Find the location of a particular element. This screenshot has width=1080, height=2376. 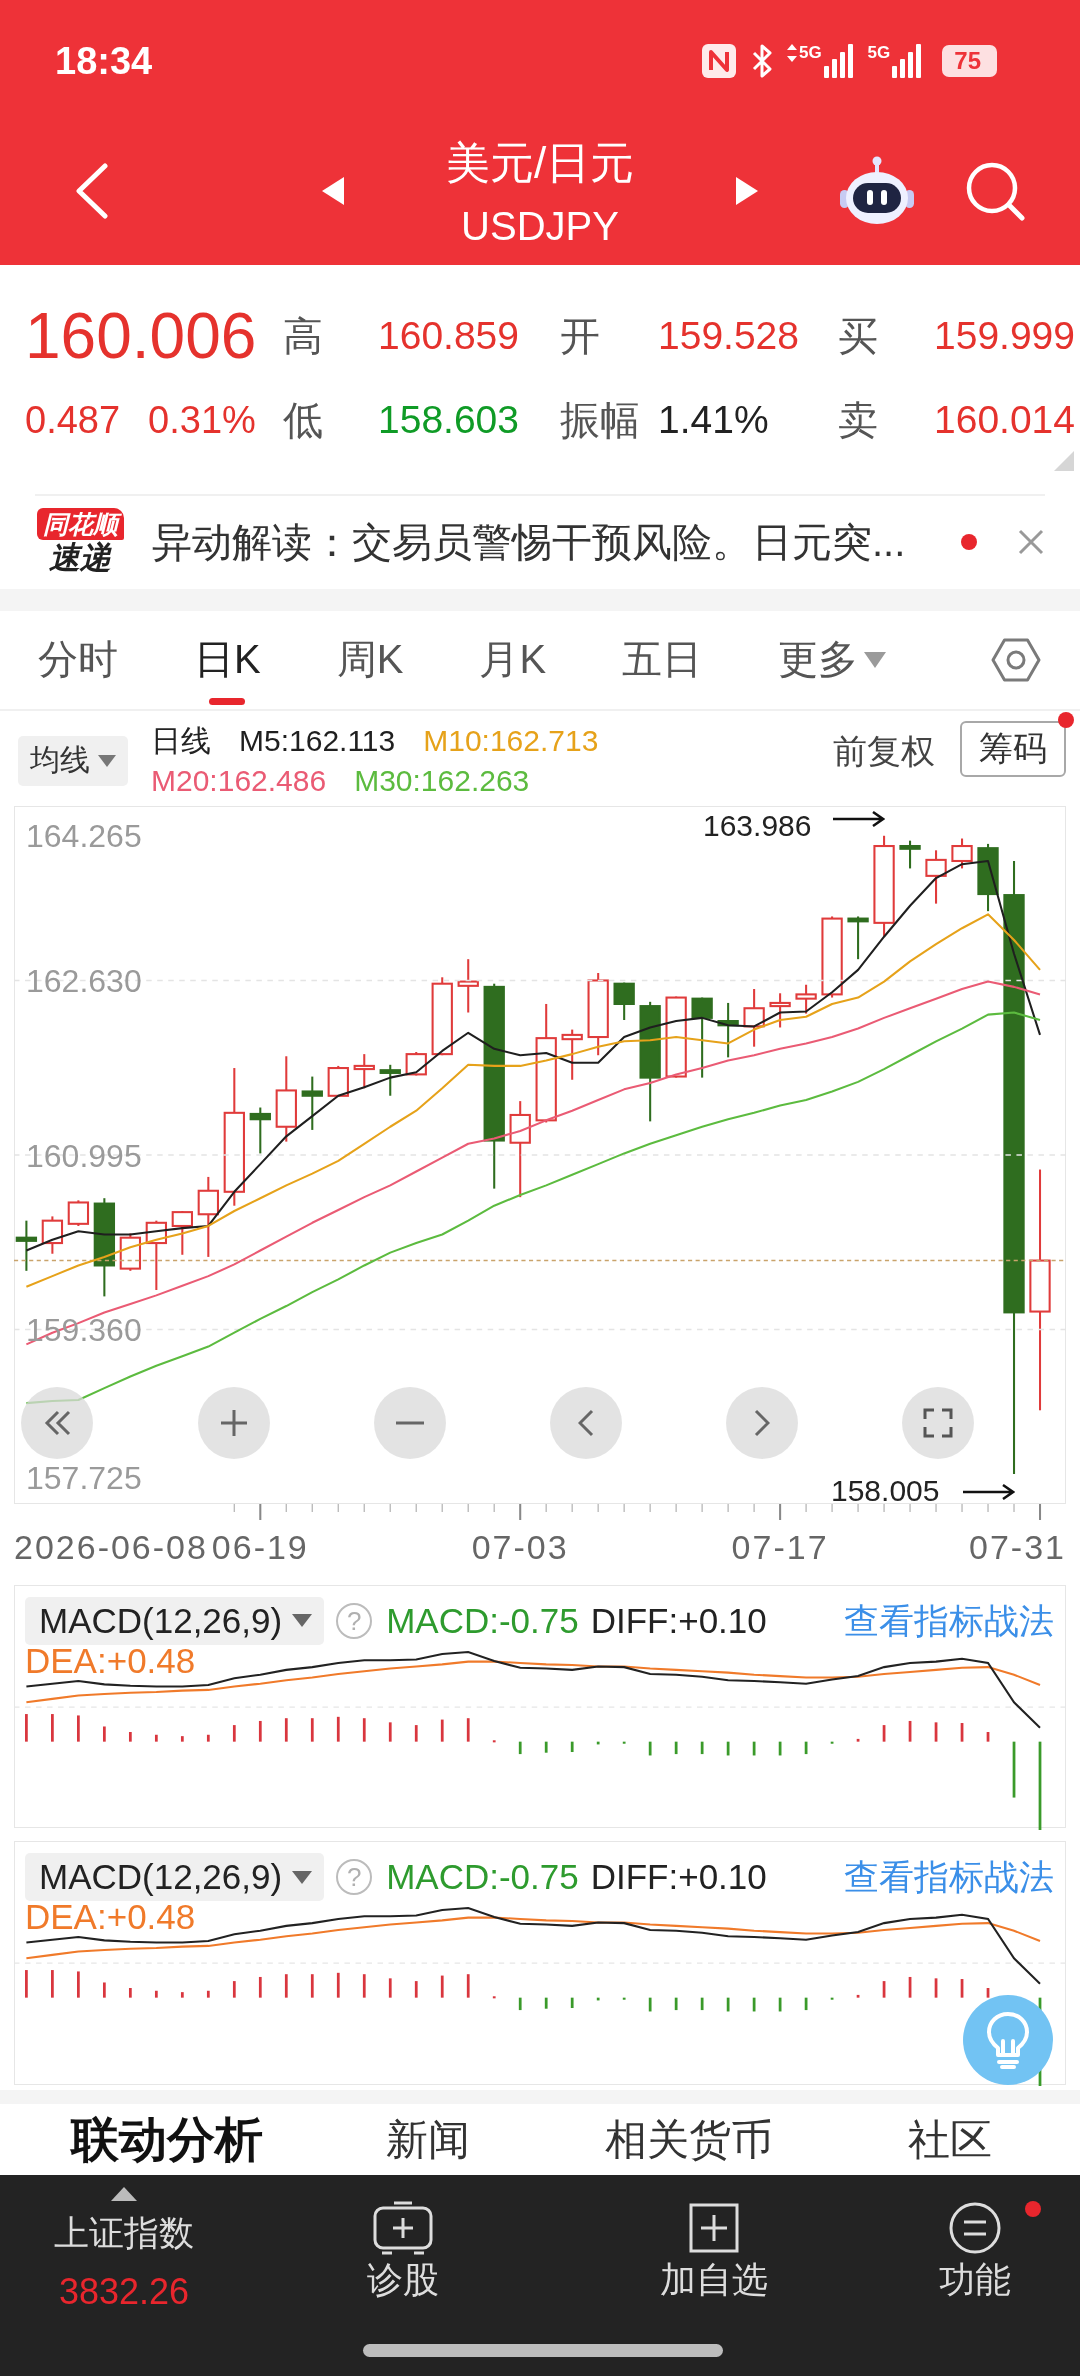

period-tab: 更多 is located at coordinates (832, 659).